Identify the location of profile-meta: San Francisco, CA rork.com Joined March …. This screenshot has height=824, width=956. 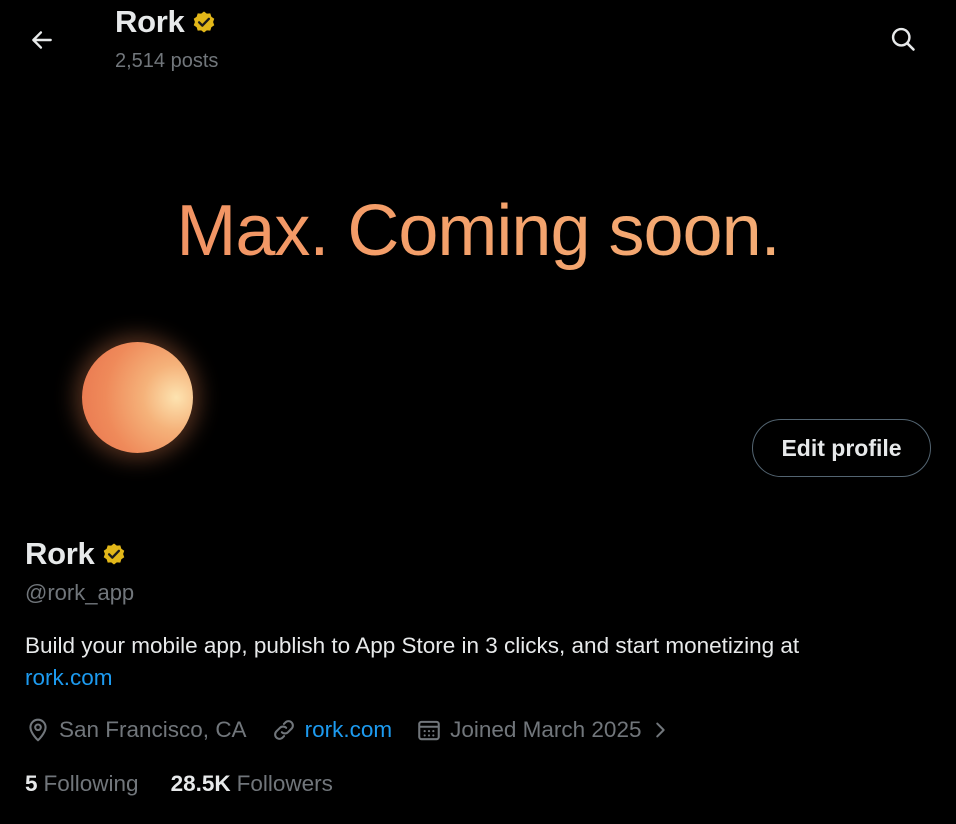
(348, 730).